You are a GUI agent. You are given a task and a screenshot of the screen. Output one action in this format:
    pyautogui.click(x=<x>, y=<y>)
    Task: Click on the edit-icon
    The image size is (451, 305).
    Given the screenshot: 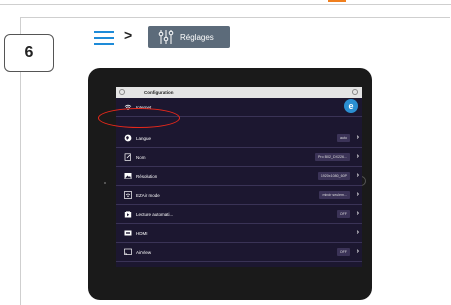 What is the action you would take?
    pyautogui.click(x=127, y=157)
    